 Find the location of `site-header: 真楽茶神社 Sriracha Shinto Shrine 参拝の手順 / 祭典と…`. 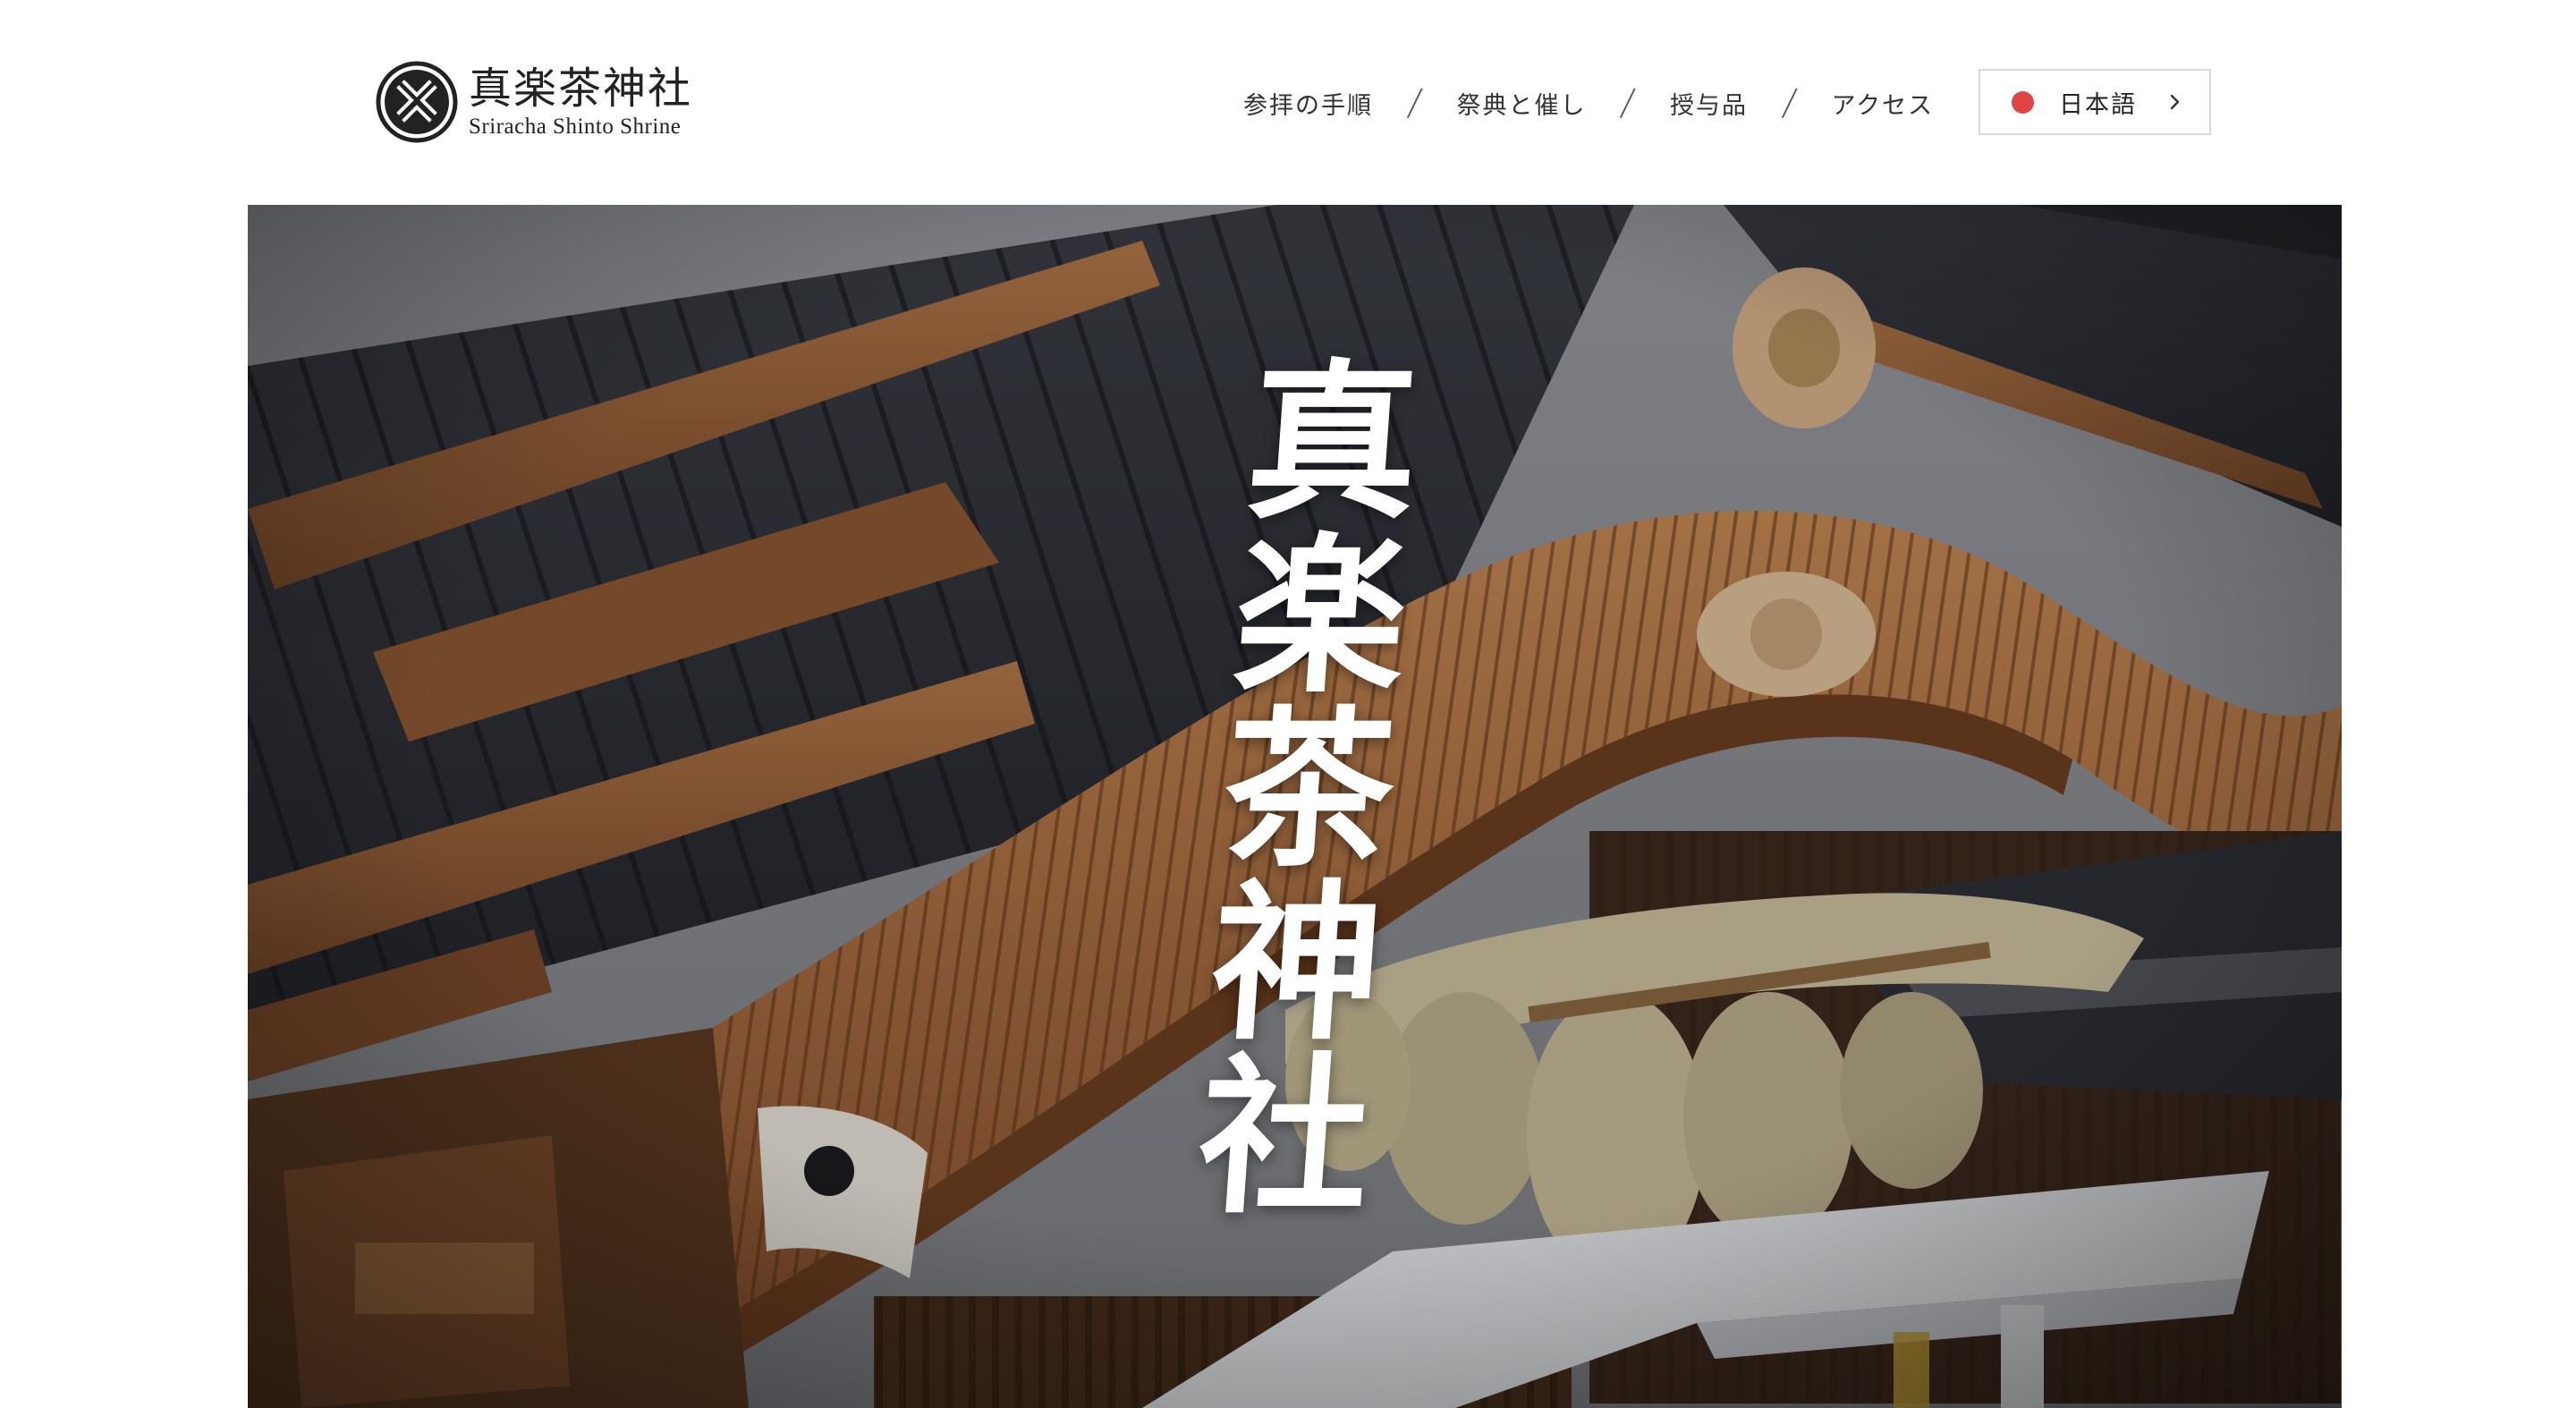

site-header: 真楽茶神社 Sriracha Shinto Shrine 参拝の手順 / 祭典と… is located at coordinates (1288, 102).